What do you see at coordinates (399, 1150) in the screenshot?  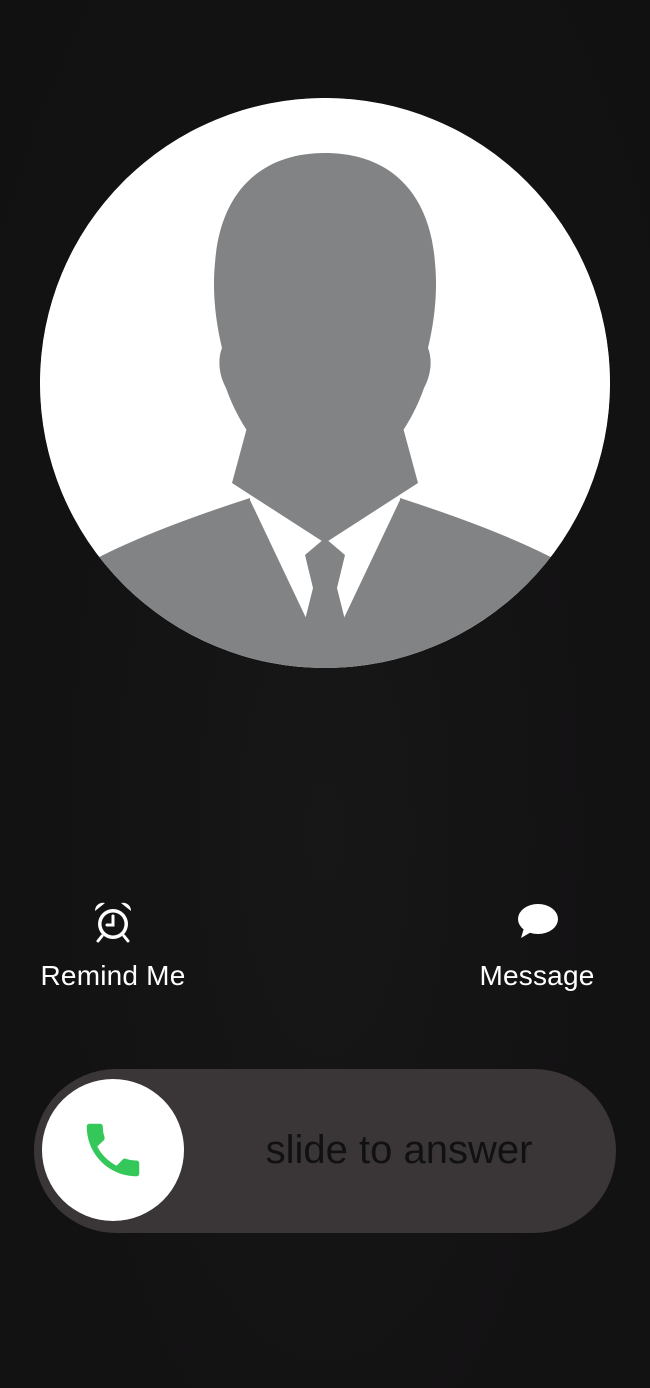 I see `slide-to-answer-label: slide to answer` at bounding box center [399, 1150].